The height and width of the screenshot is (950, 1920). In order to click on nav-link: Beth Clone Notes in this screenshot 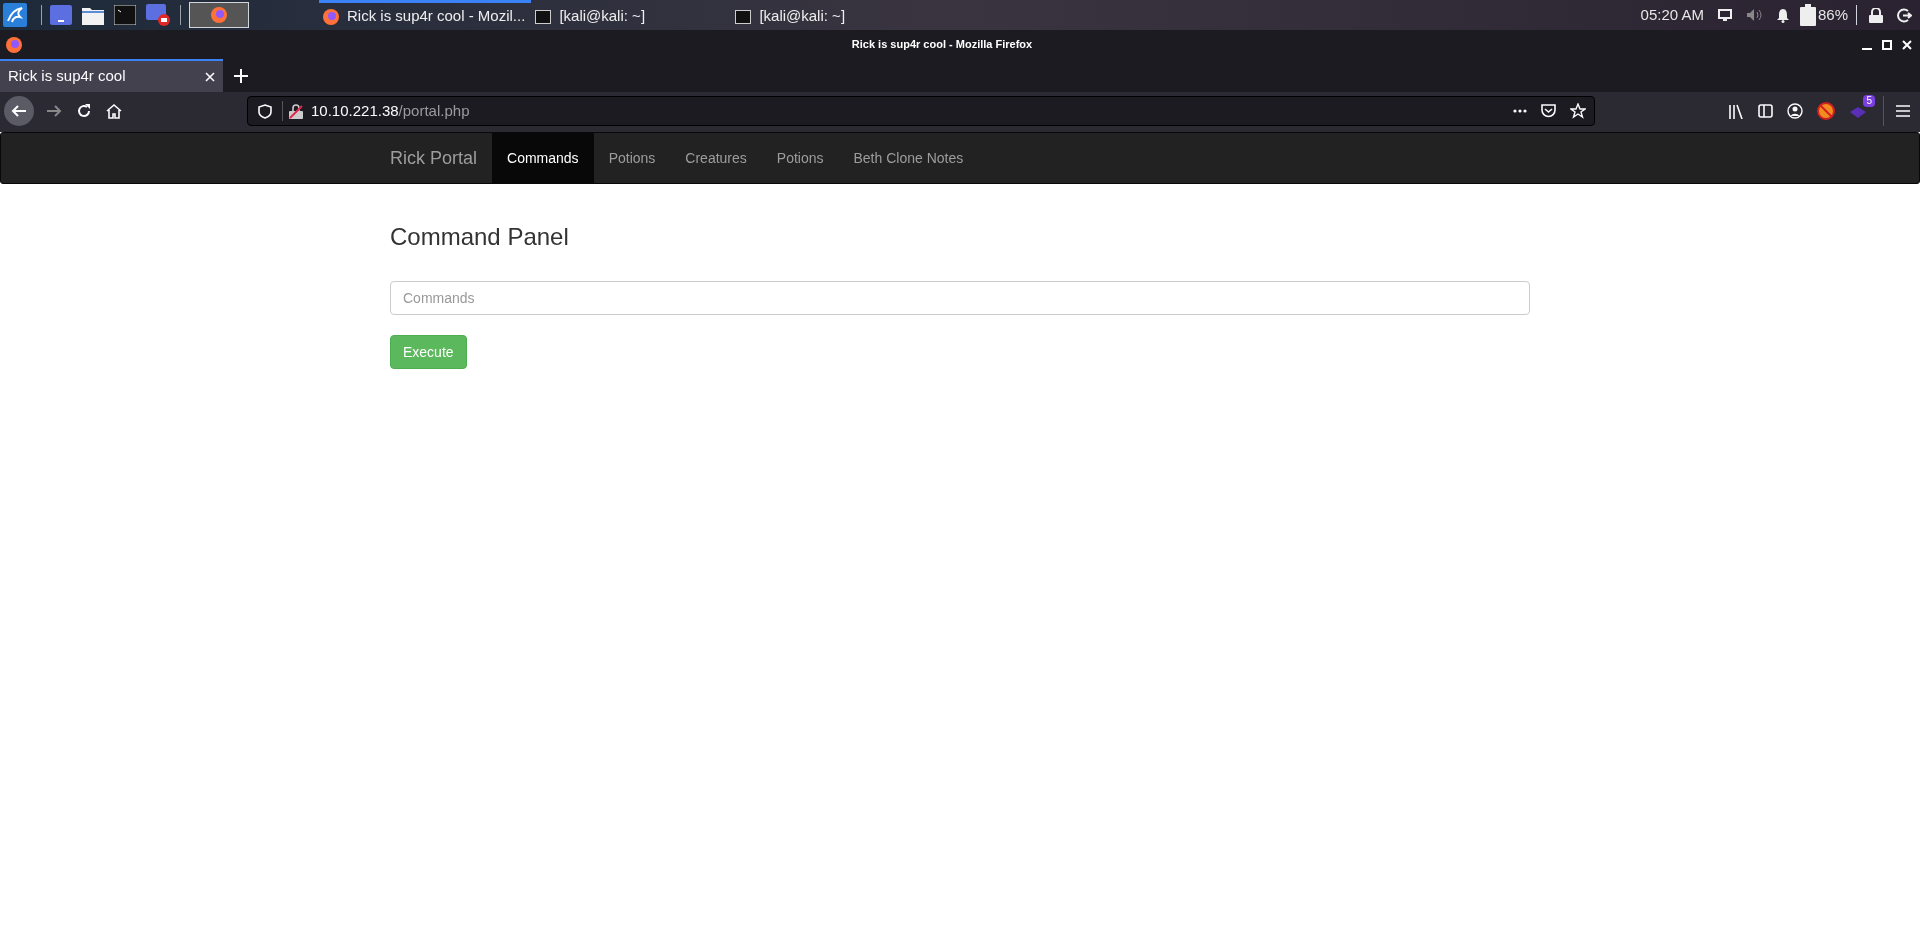, I will do `click(908, 158)`.